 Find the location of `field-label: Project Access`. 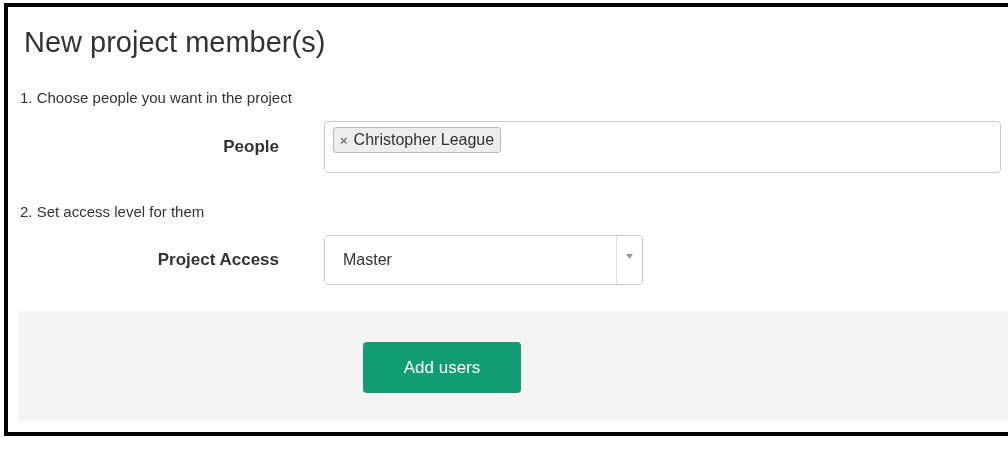

field-label: Project Access is located at coordinates (218, 260).